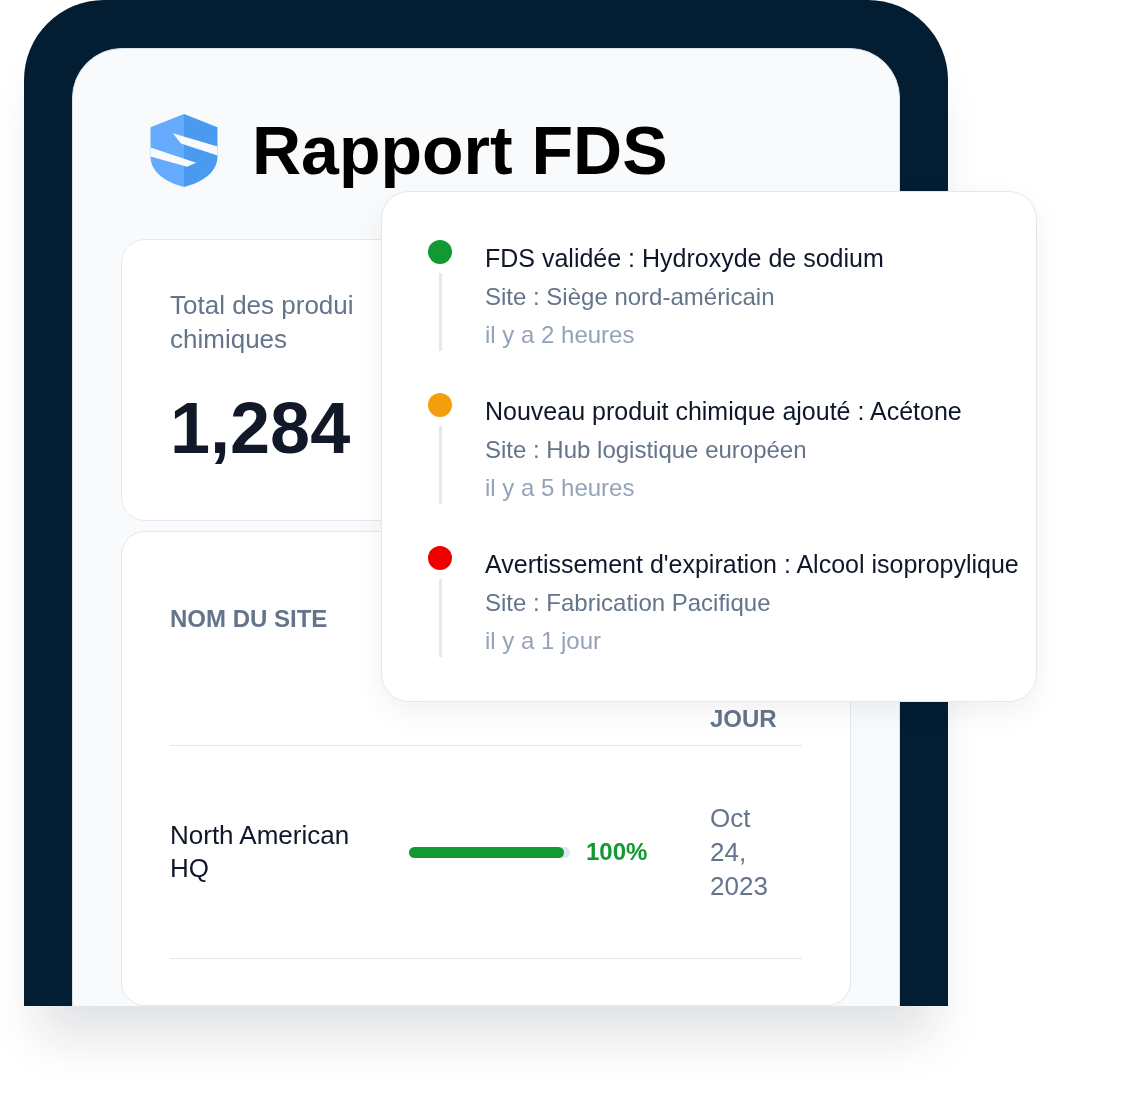 This screenshot has height=1115, width=1134. Describe the element at coordinates (560, 488) in the screenshot. I see `activity-time: il y a 5 heures` at that location.